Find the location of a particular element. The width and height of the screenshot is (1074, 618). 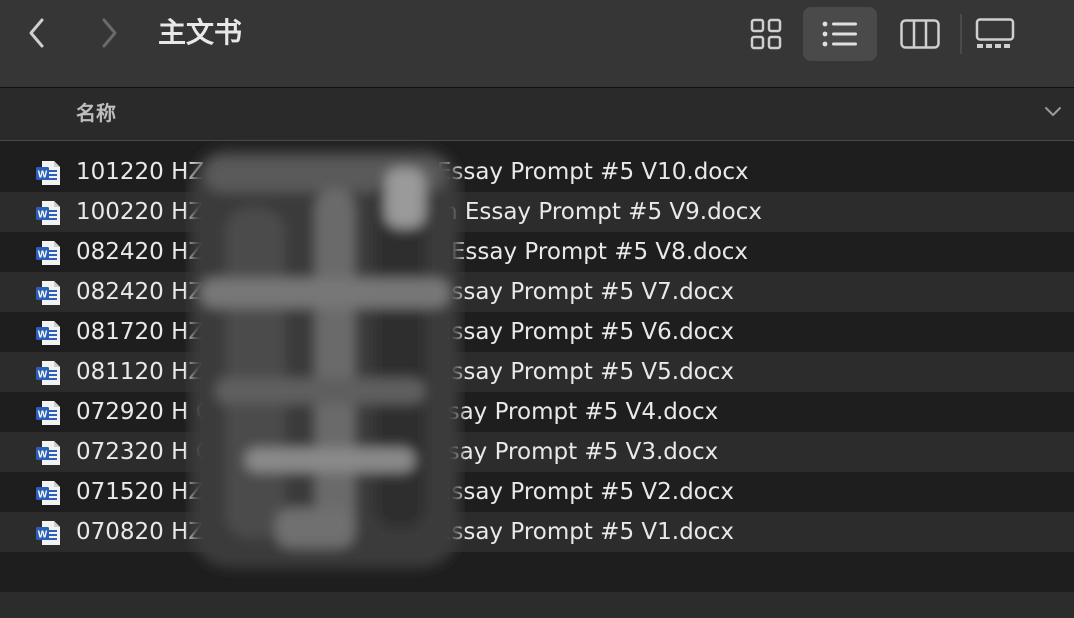

list-view-button is located at coordinates (840, 34).